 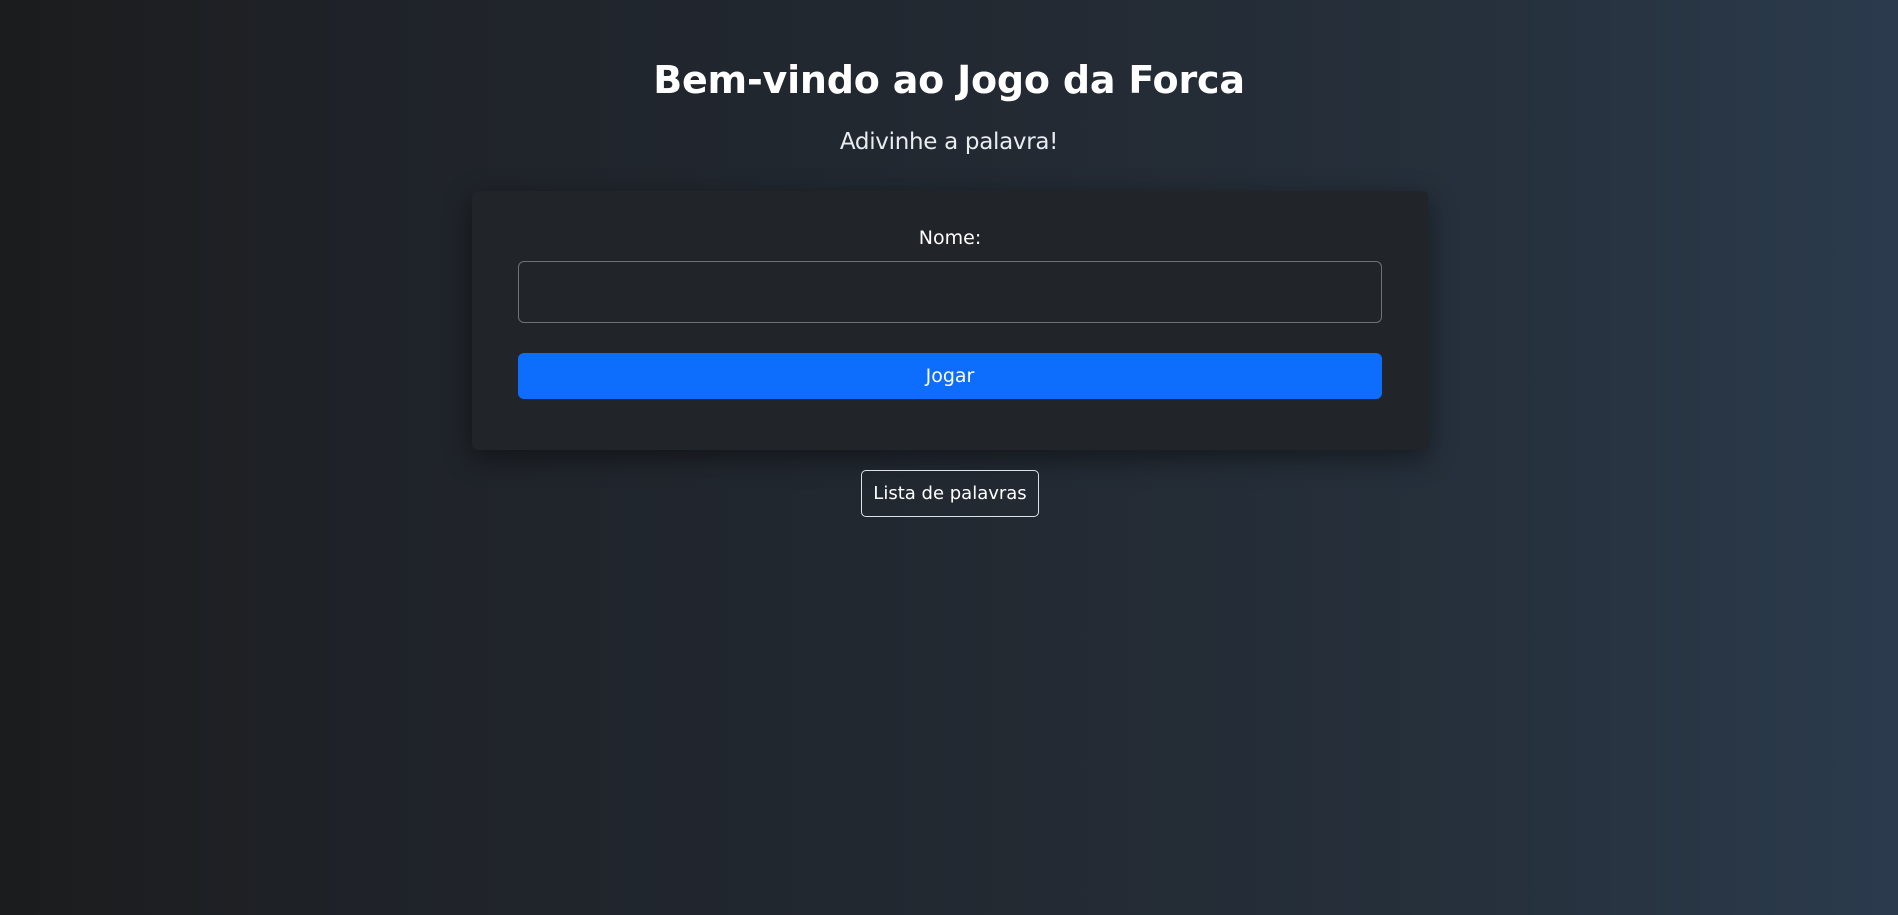 I want to click on name-form-card: Nome: Jogar, so click(x=950, y=320).